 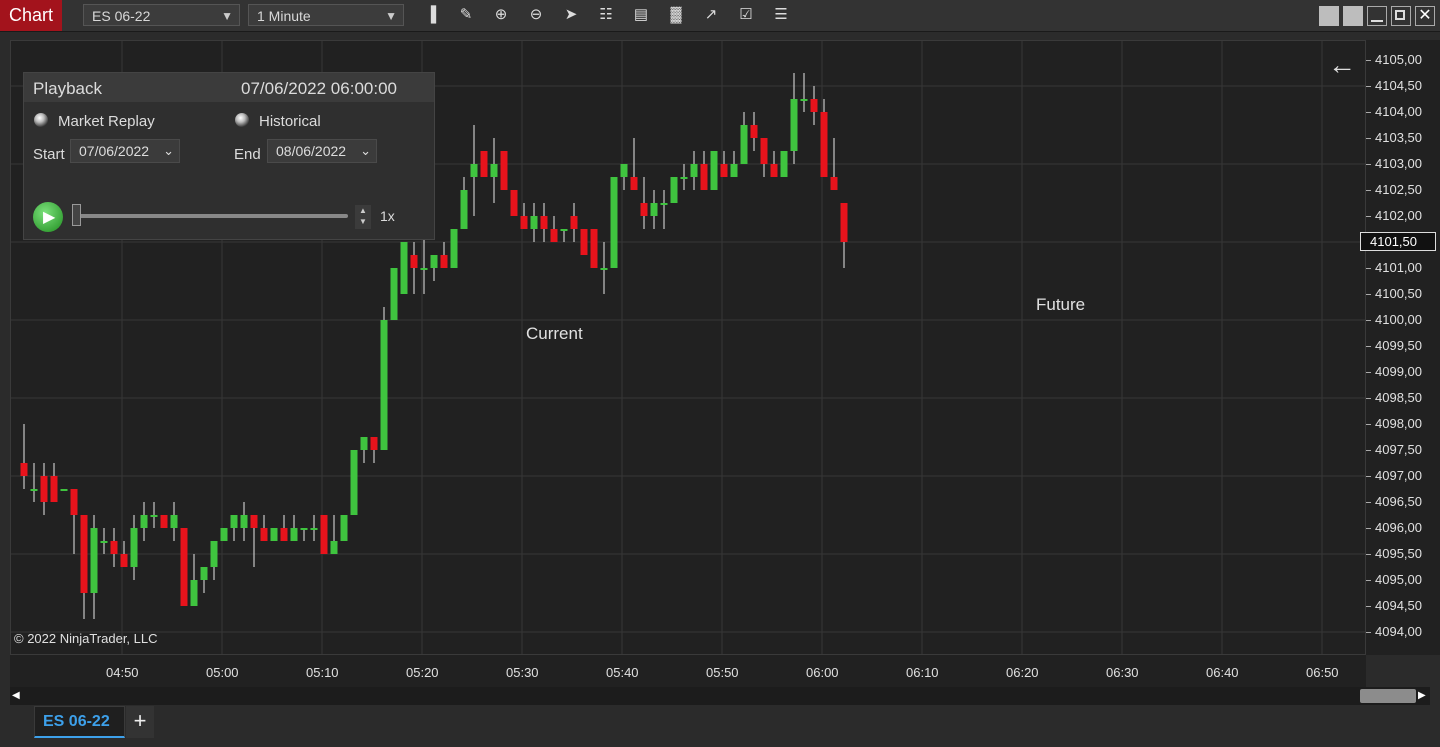 What do you see at coordinates (168, 150) in the screenshot?
I see `chevron-down-icon: ⌄` at bounding box center [168, 150].